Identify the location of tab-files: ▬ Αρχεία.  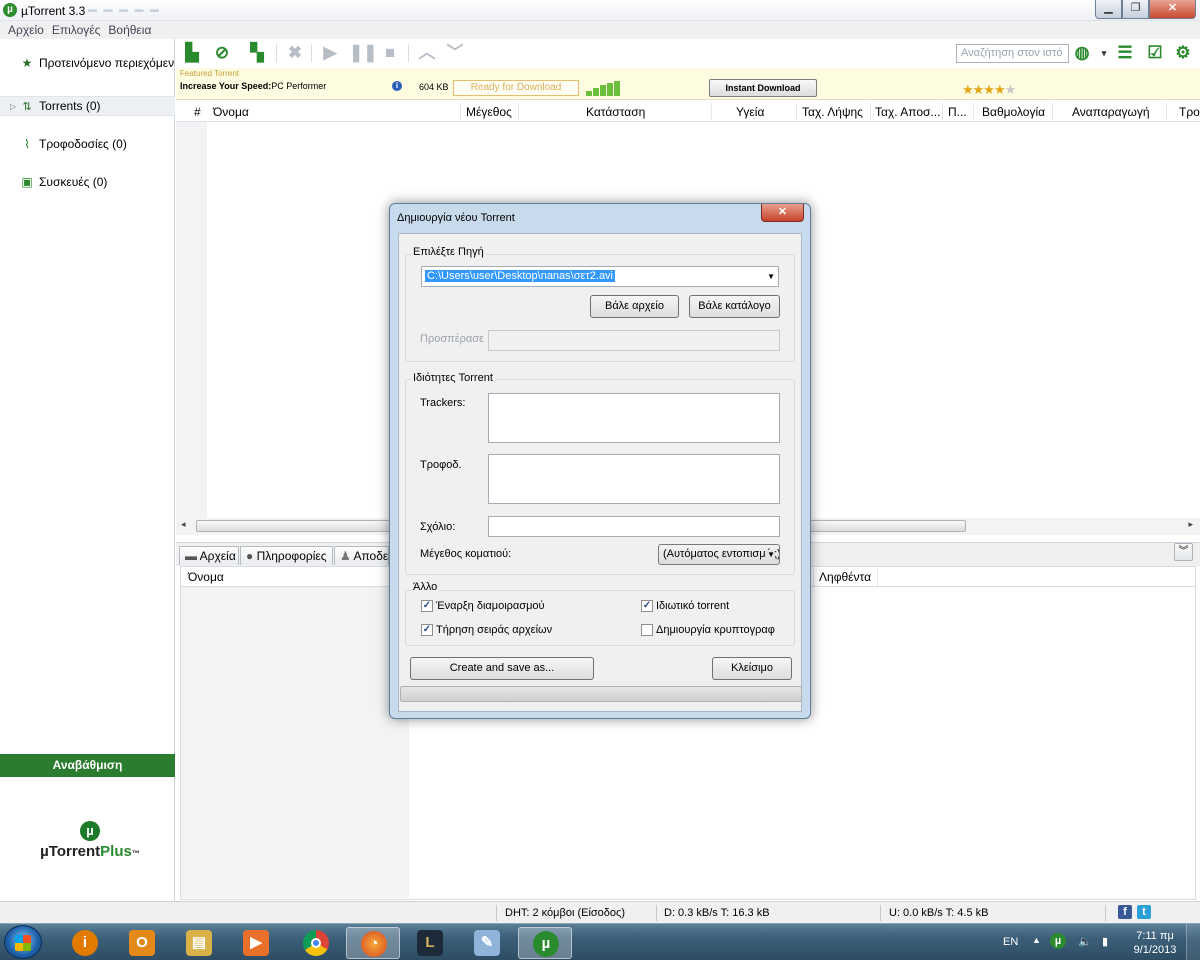
(209, 555).